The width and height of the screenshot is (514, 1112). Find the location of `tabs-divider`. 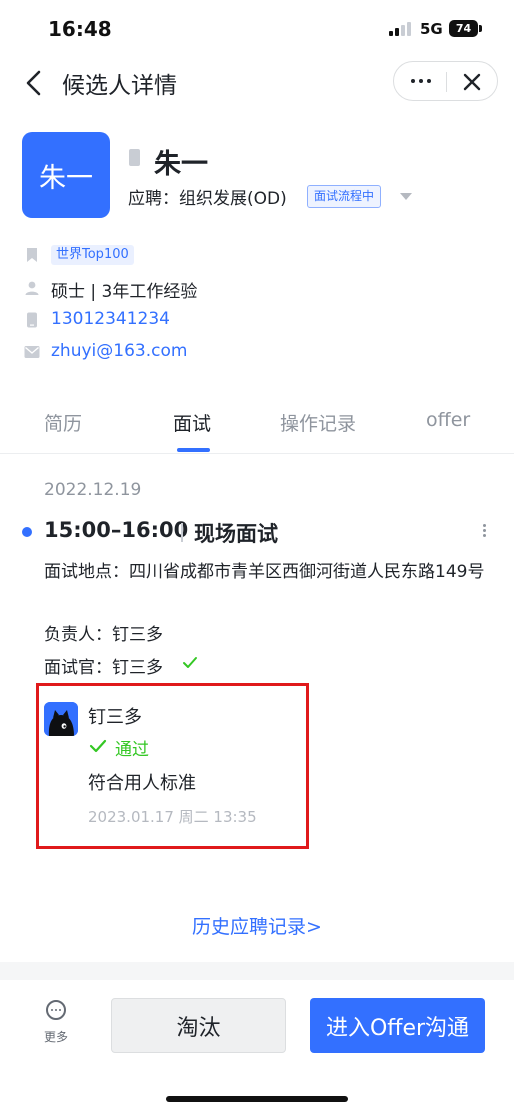

tabs-divider is located at coordinates (257, 453).